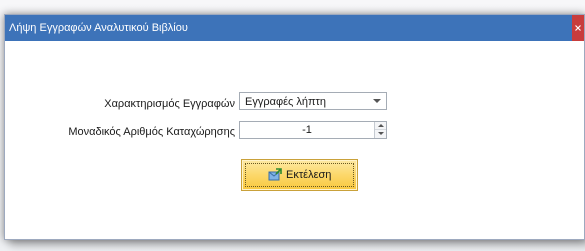 The image size is (585, 251). Describe the element at coordinates (380, 134) in the screenshot. I see `spin-down-icon` at that location.